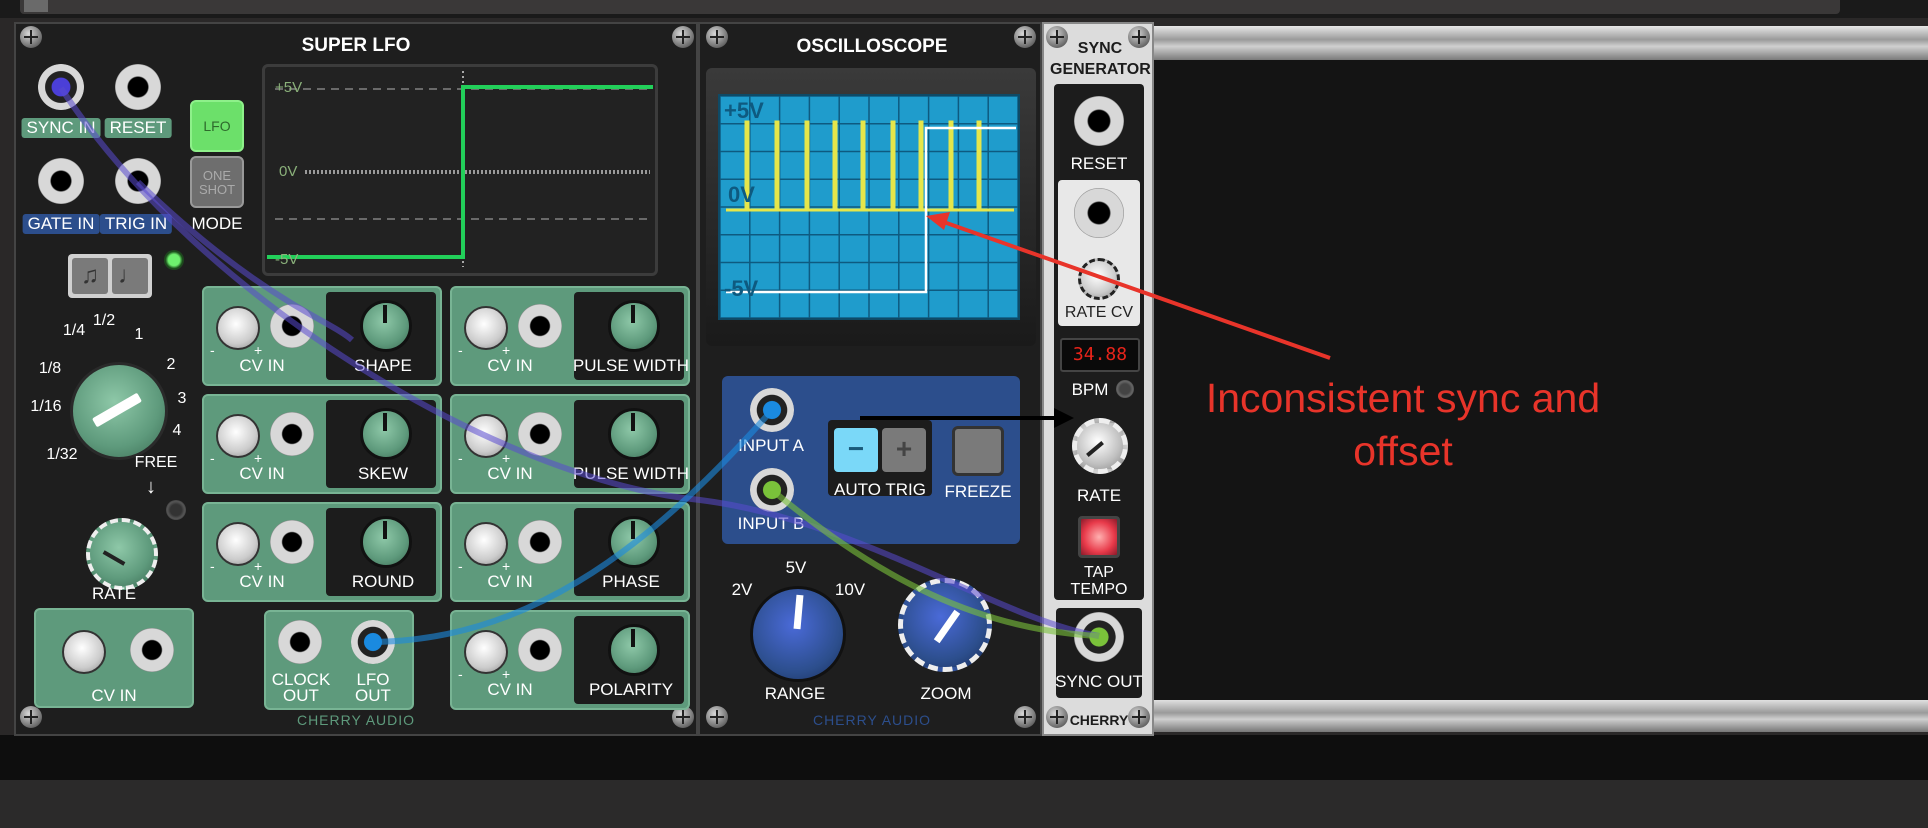 The image size is (1928, 828). Describe the element at coordinates (946, 693) in the screenshot. I see `zoom-label: ZOOM` at that location.